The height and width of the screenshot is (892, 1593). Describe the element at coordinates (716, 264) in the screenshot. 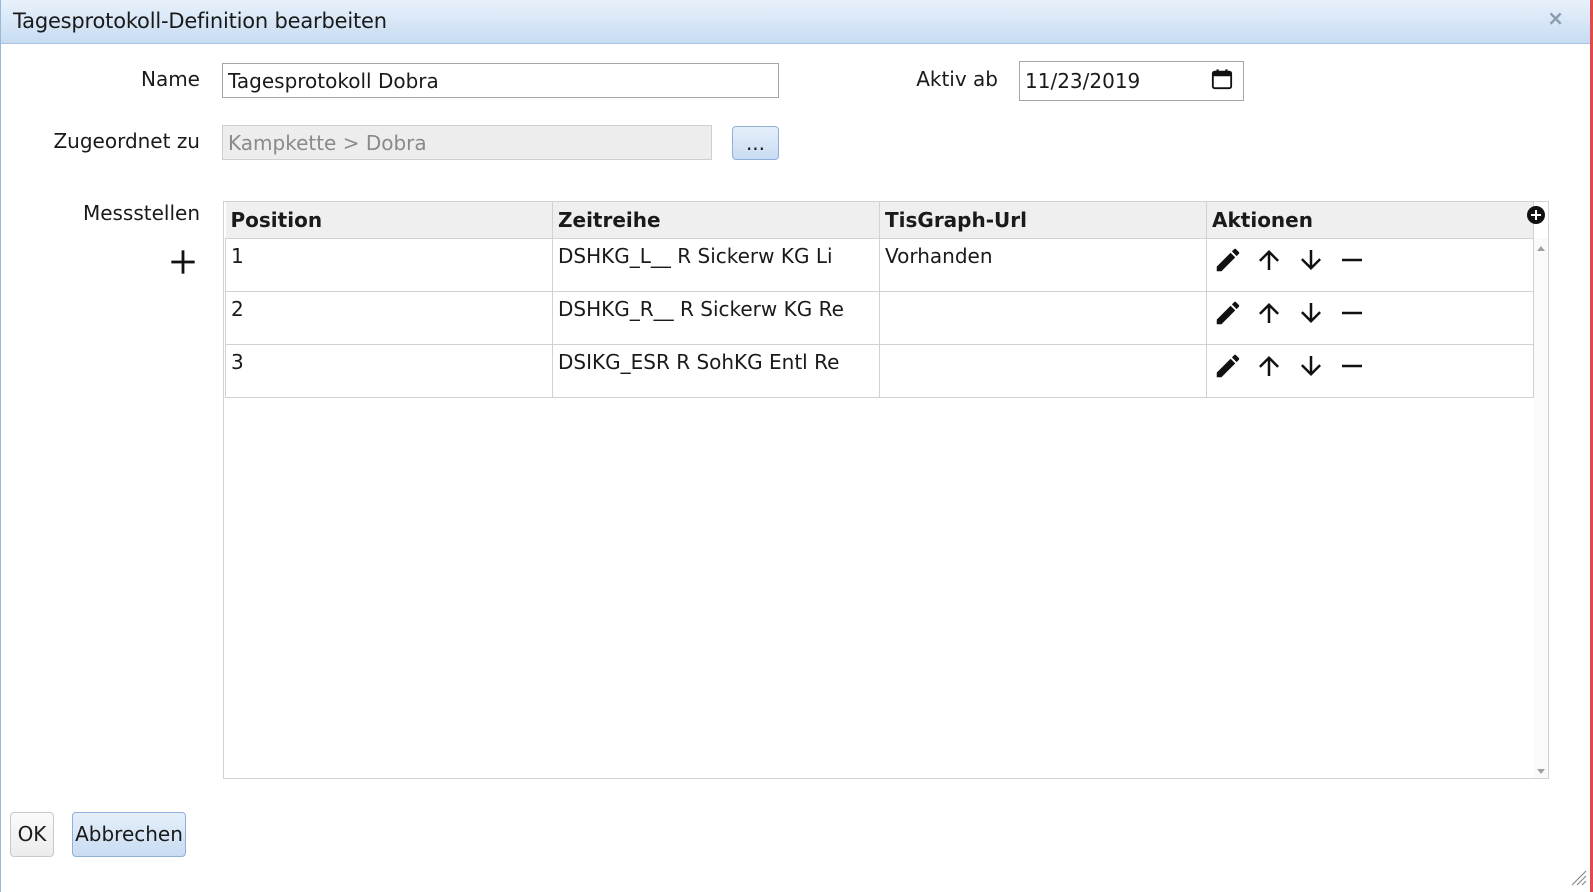

I see `cell-zeitreihe: DSHKG_L__ R Sickerw KG Li` at that location.